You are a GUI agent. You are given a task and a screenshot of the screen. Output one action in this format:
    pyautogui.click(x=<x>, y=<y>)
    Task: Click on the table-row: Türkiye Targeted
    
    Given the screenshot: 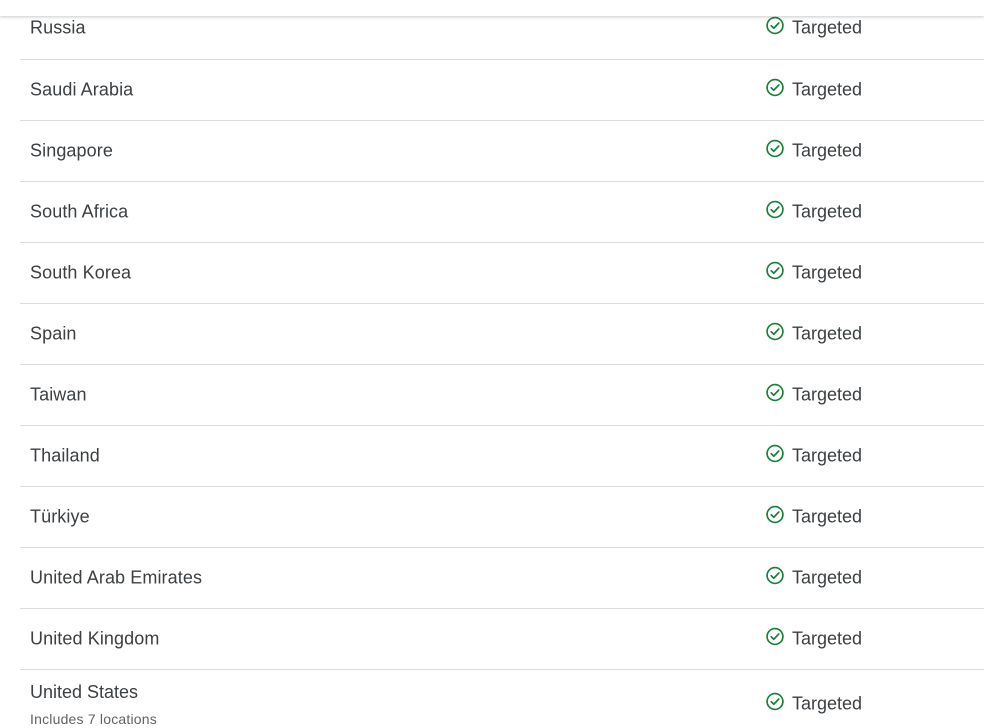 What is the action you would take?
    pyautogui.click(x=502, y=517)
    